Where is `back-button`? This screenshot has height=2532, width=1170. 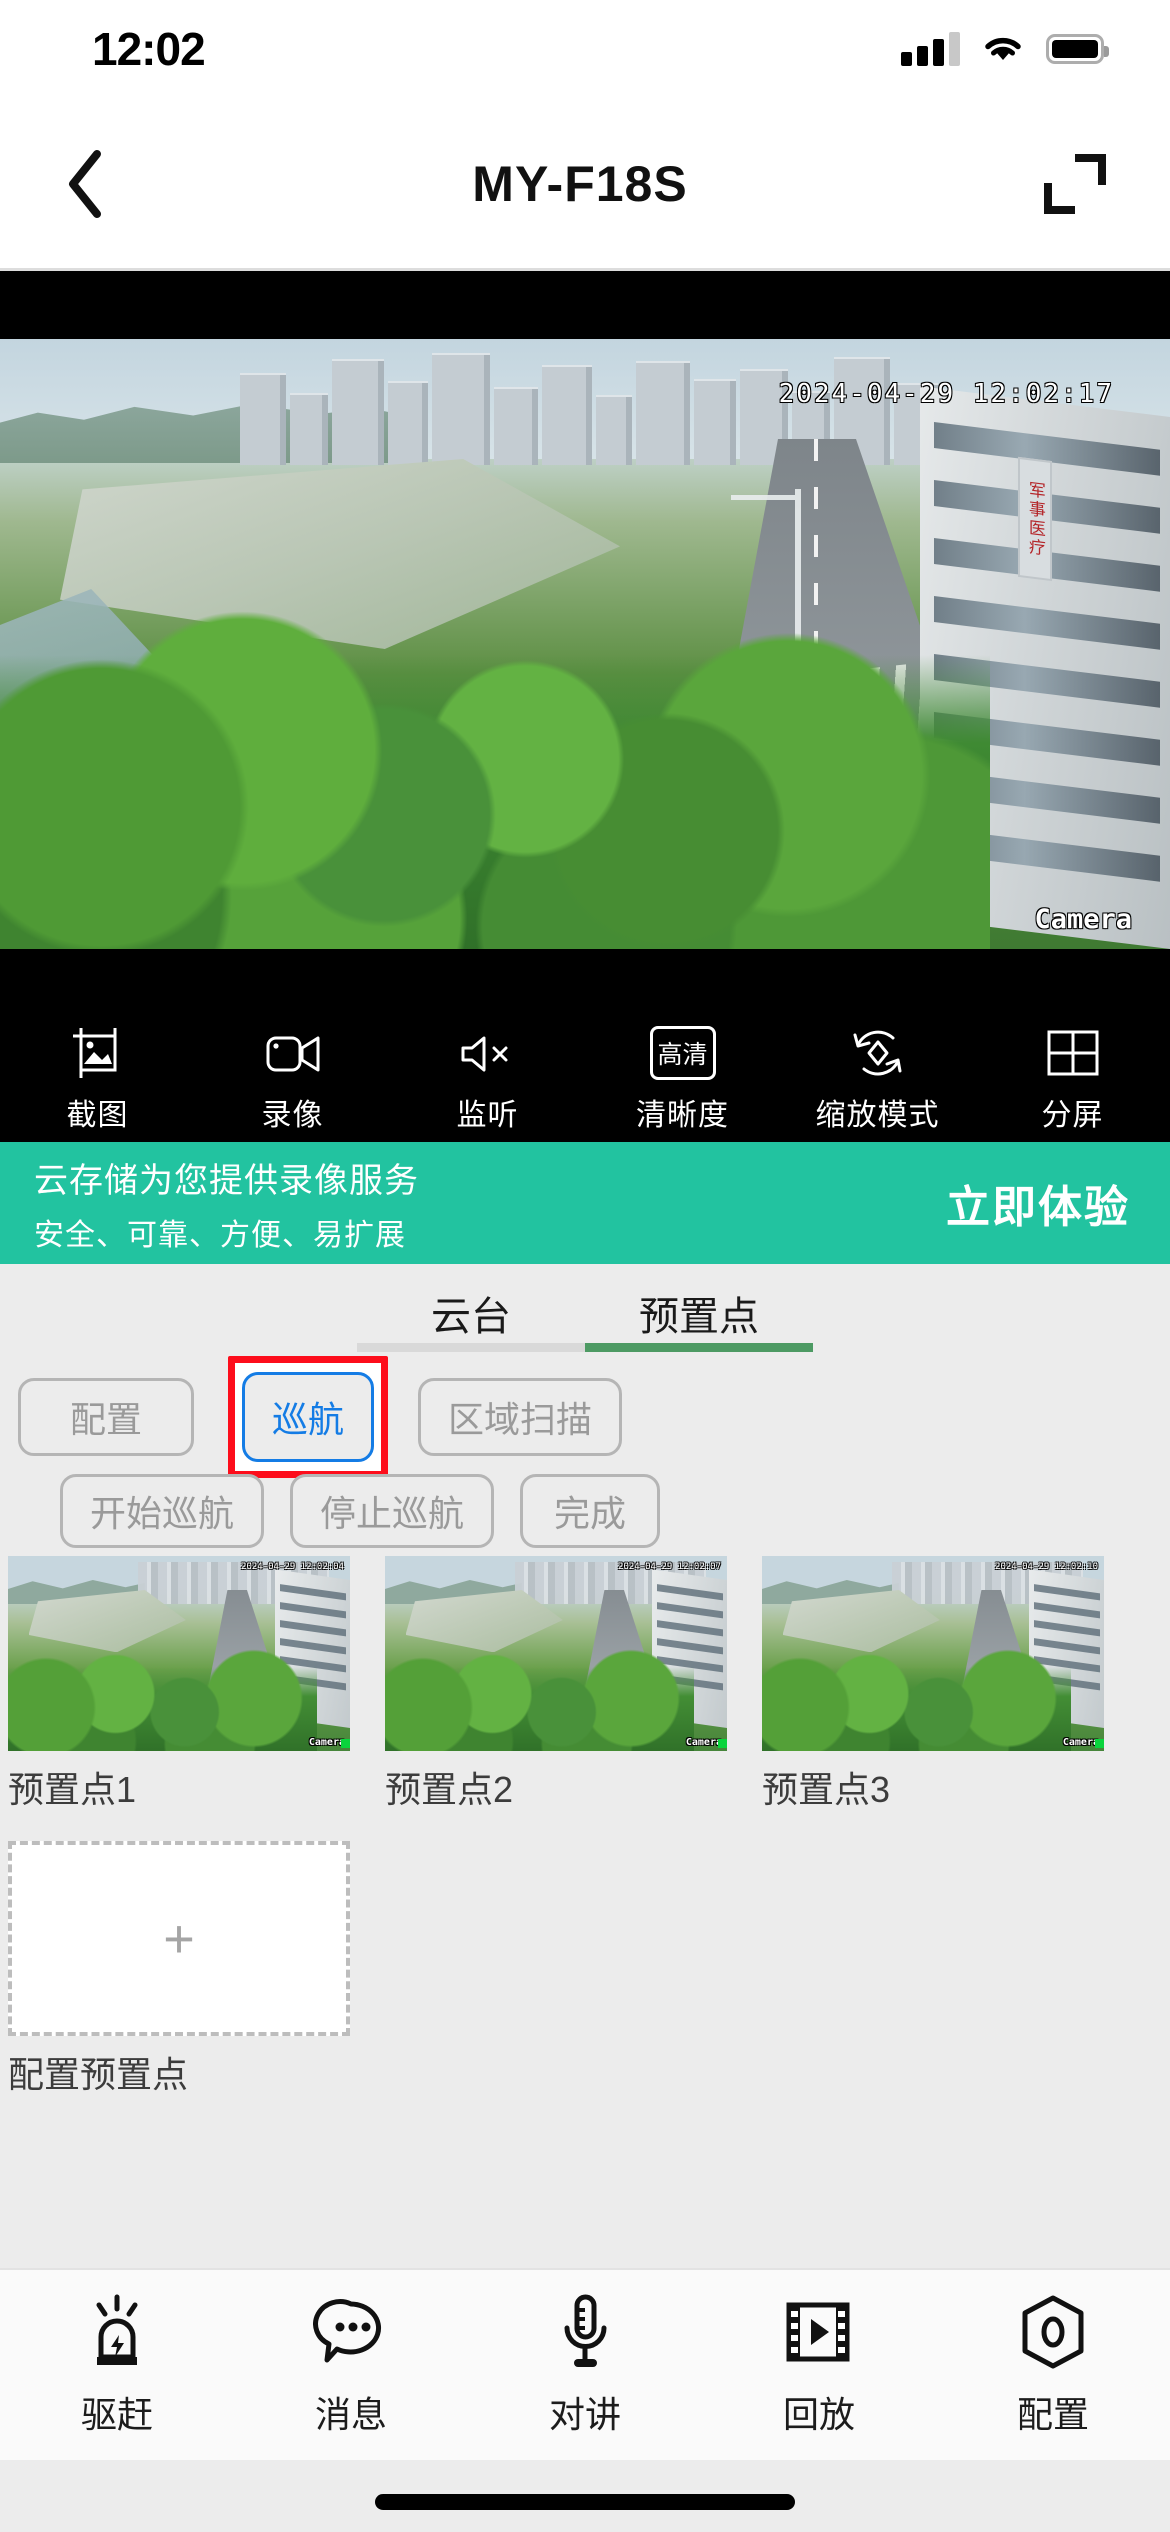 back-button is located at coordinates (85, 184).